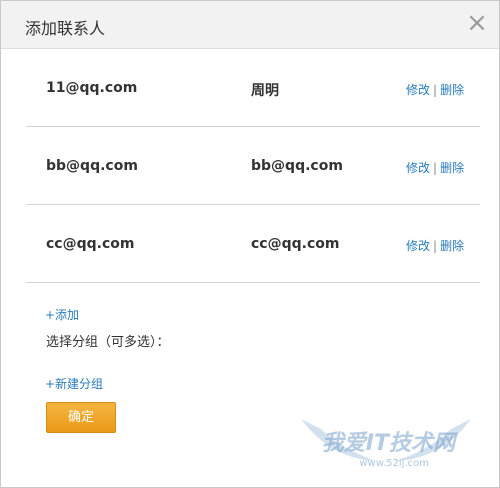 The image size is (500, 488). Describe the element at coordinates (297, 166) in the screenshot. I see `contact-name: bb@qq.com` at that location.